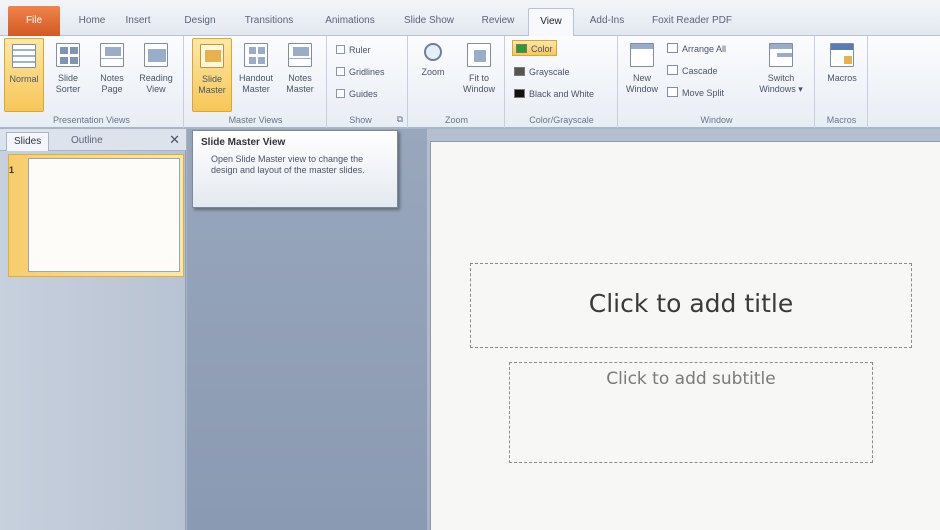 The width and height of the screenshot is (940, 530). What do you see at coordinates (781, 78) in the screenshot?
I see `switch-windows-label-1: Switch` at bounding box center [781, 78].